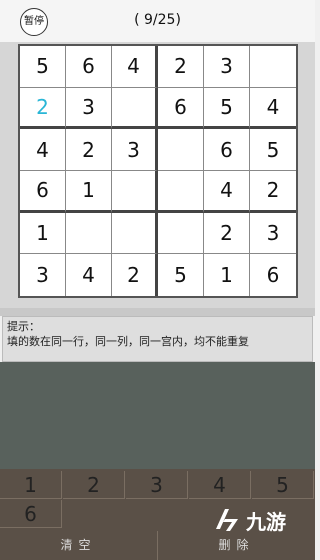 The height and width of the screenshot is (560, 320). I want to click on digit-key-1: 1, so click(31, 485).